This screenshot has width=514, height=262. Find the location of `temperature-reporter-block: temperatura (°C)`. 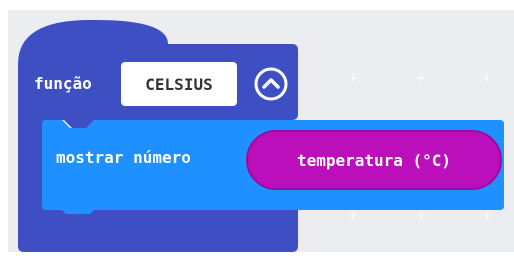

temperature-reporter-block: temperatura (°C) is located at coordinates (374, 160).